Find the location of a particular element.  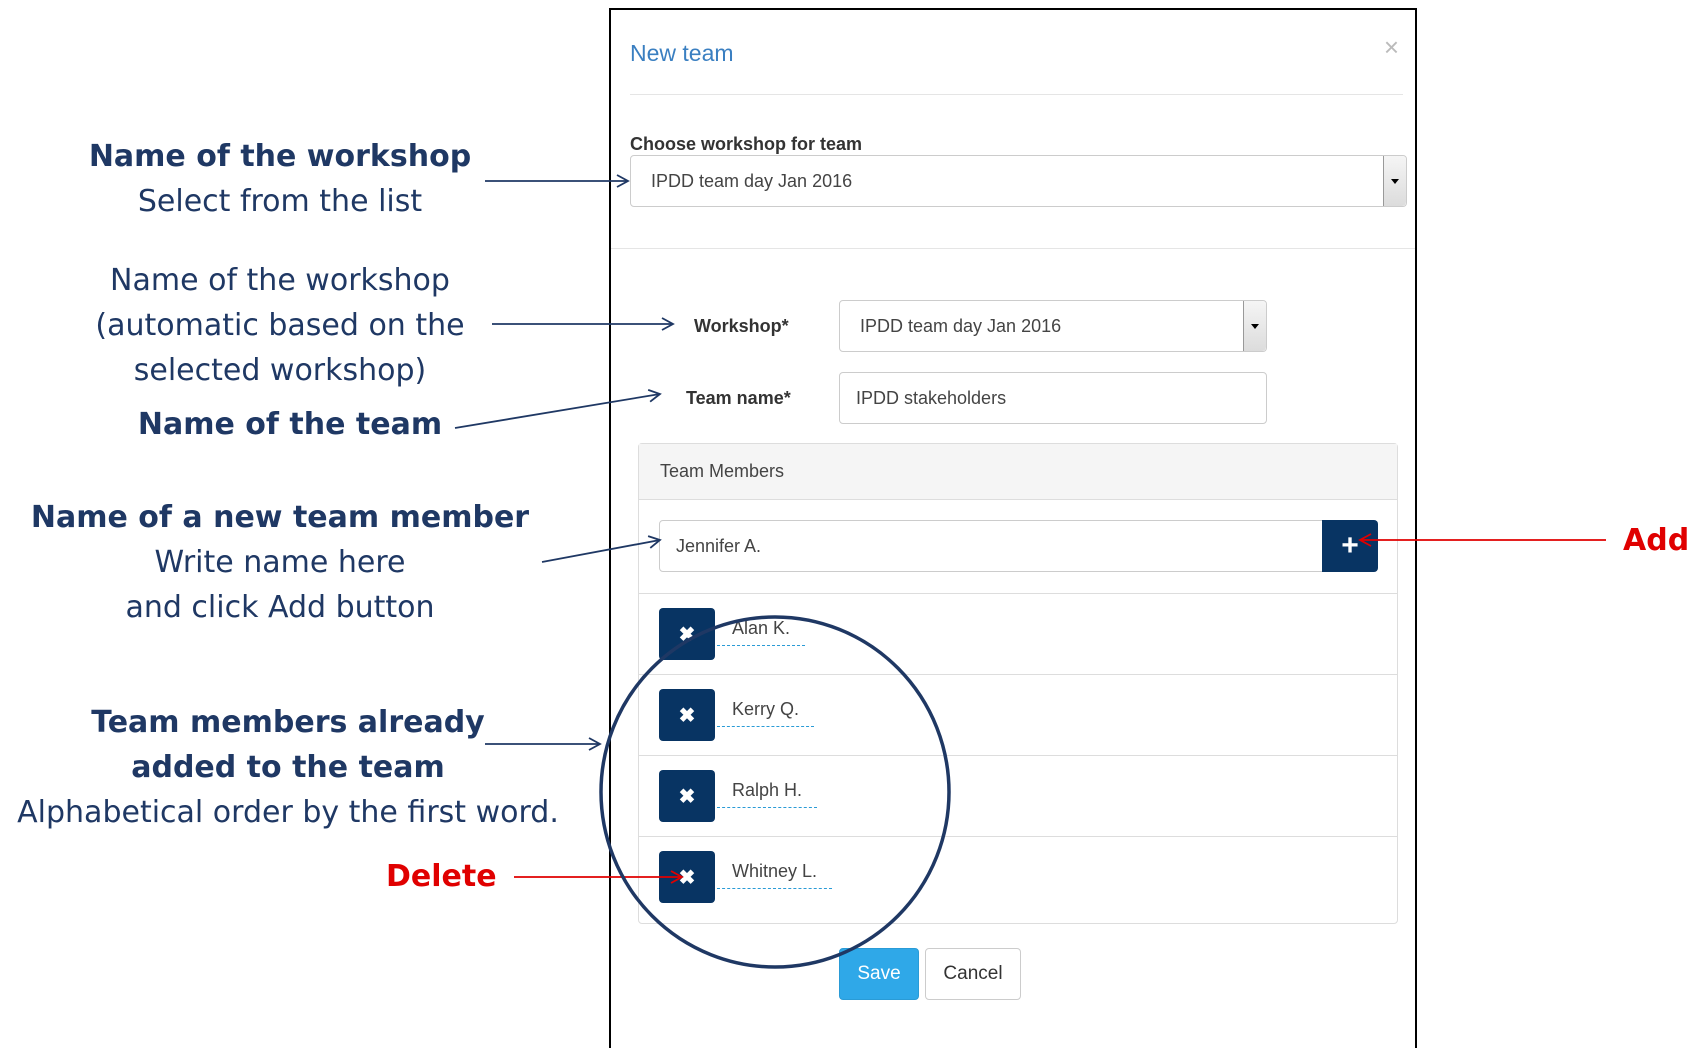

member-name: Ralph H. is located at coordinates (767, 794).